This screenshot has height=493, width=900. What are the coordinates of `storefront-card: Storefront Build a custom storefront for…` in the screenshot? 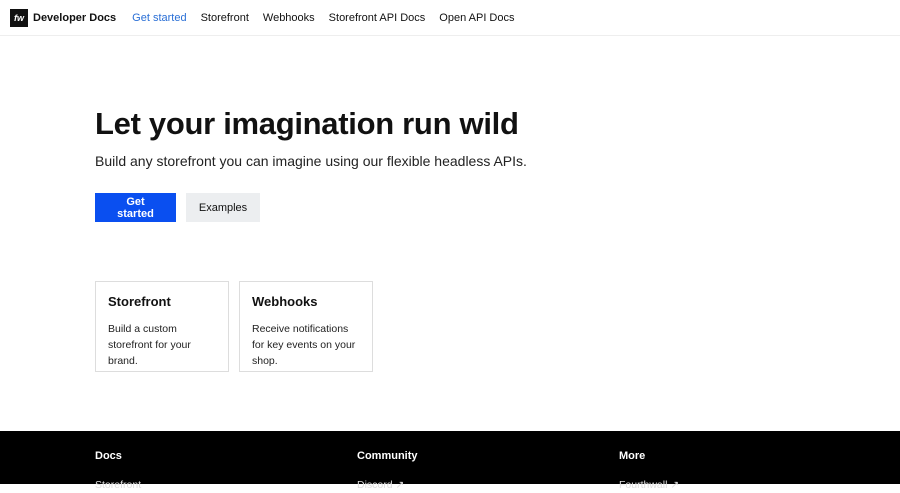 It's located at (162, 326).